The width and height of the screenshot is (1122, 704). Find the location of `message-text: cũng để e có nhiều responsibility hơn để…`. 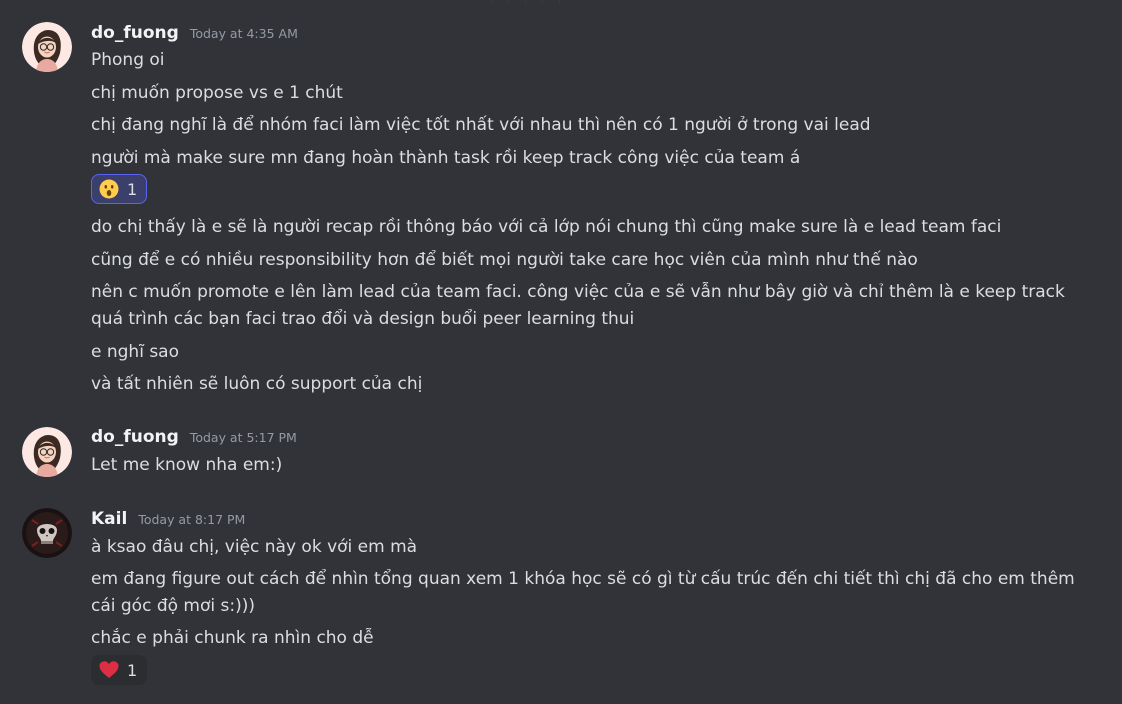

message-text: cũng để e có nhiều responsibility hơn để… is located at coordinates (504, 260).